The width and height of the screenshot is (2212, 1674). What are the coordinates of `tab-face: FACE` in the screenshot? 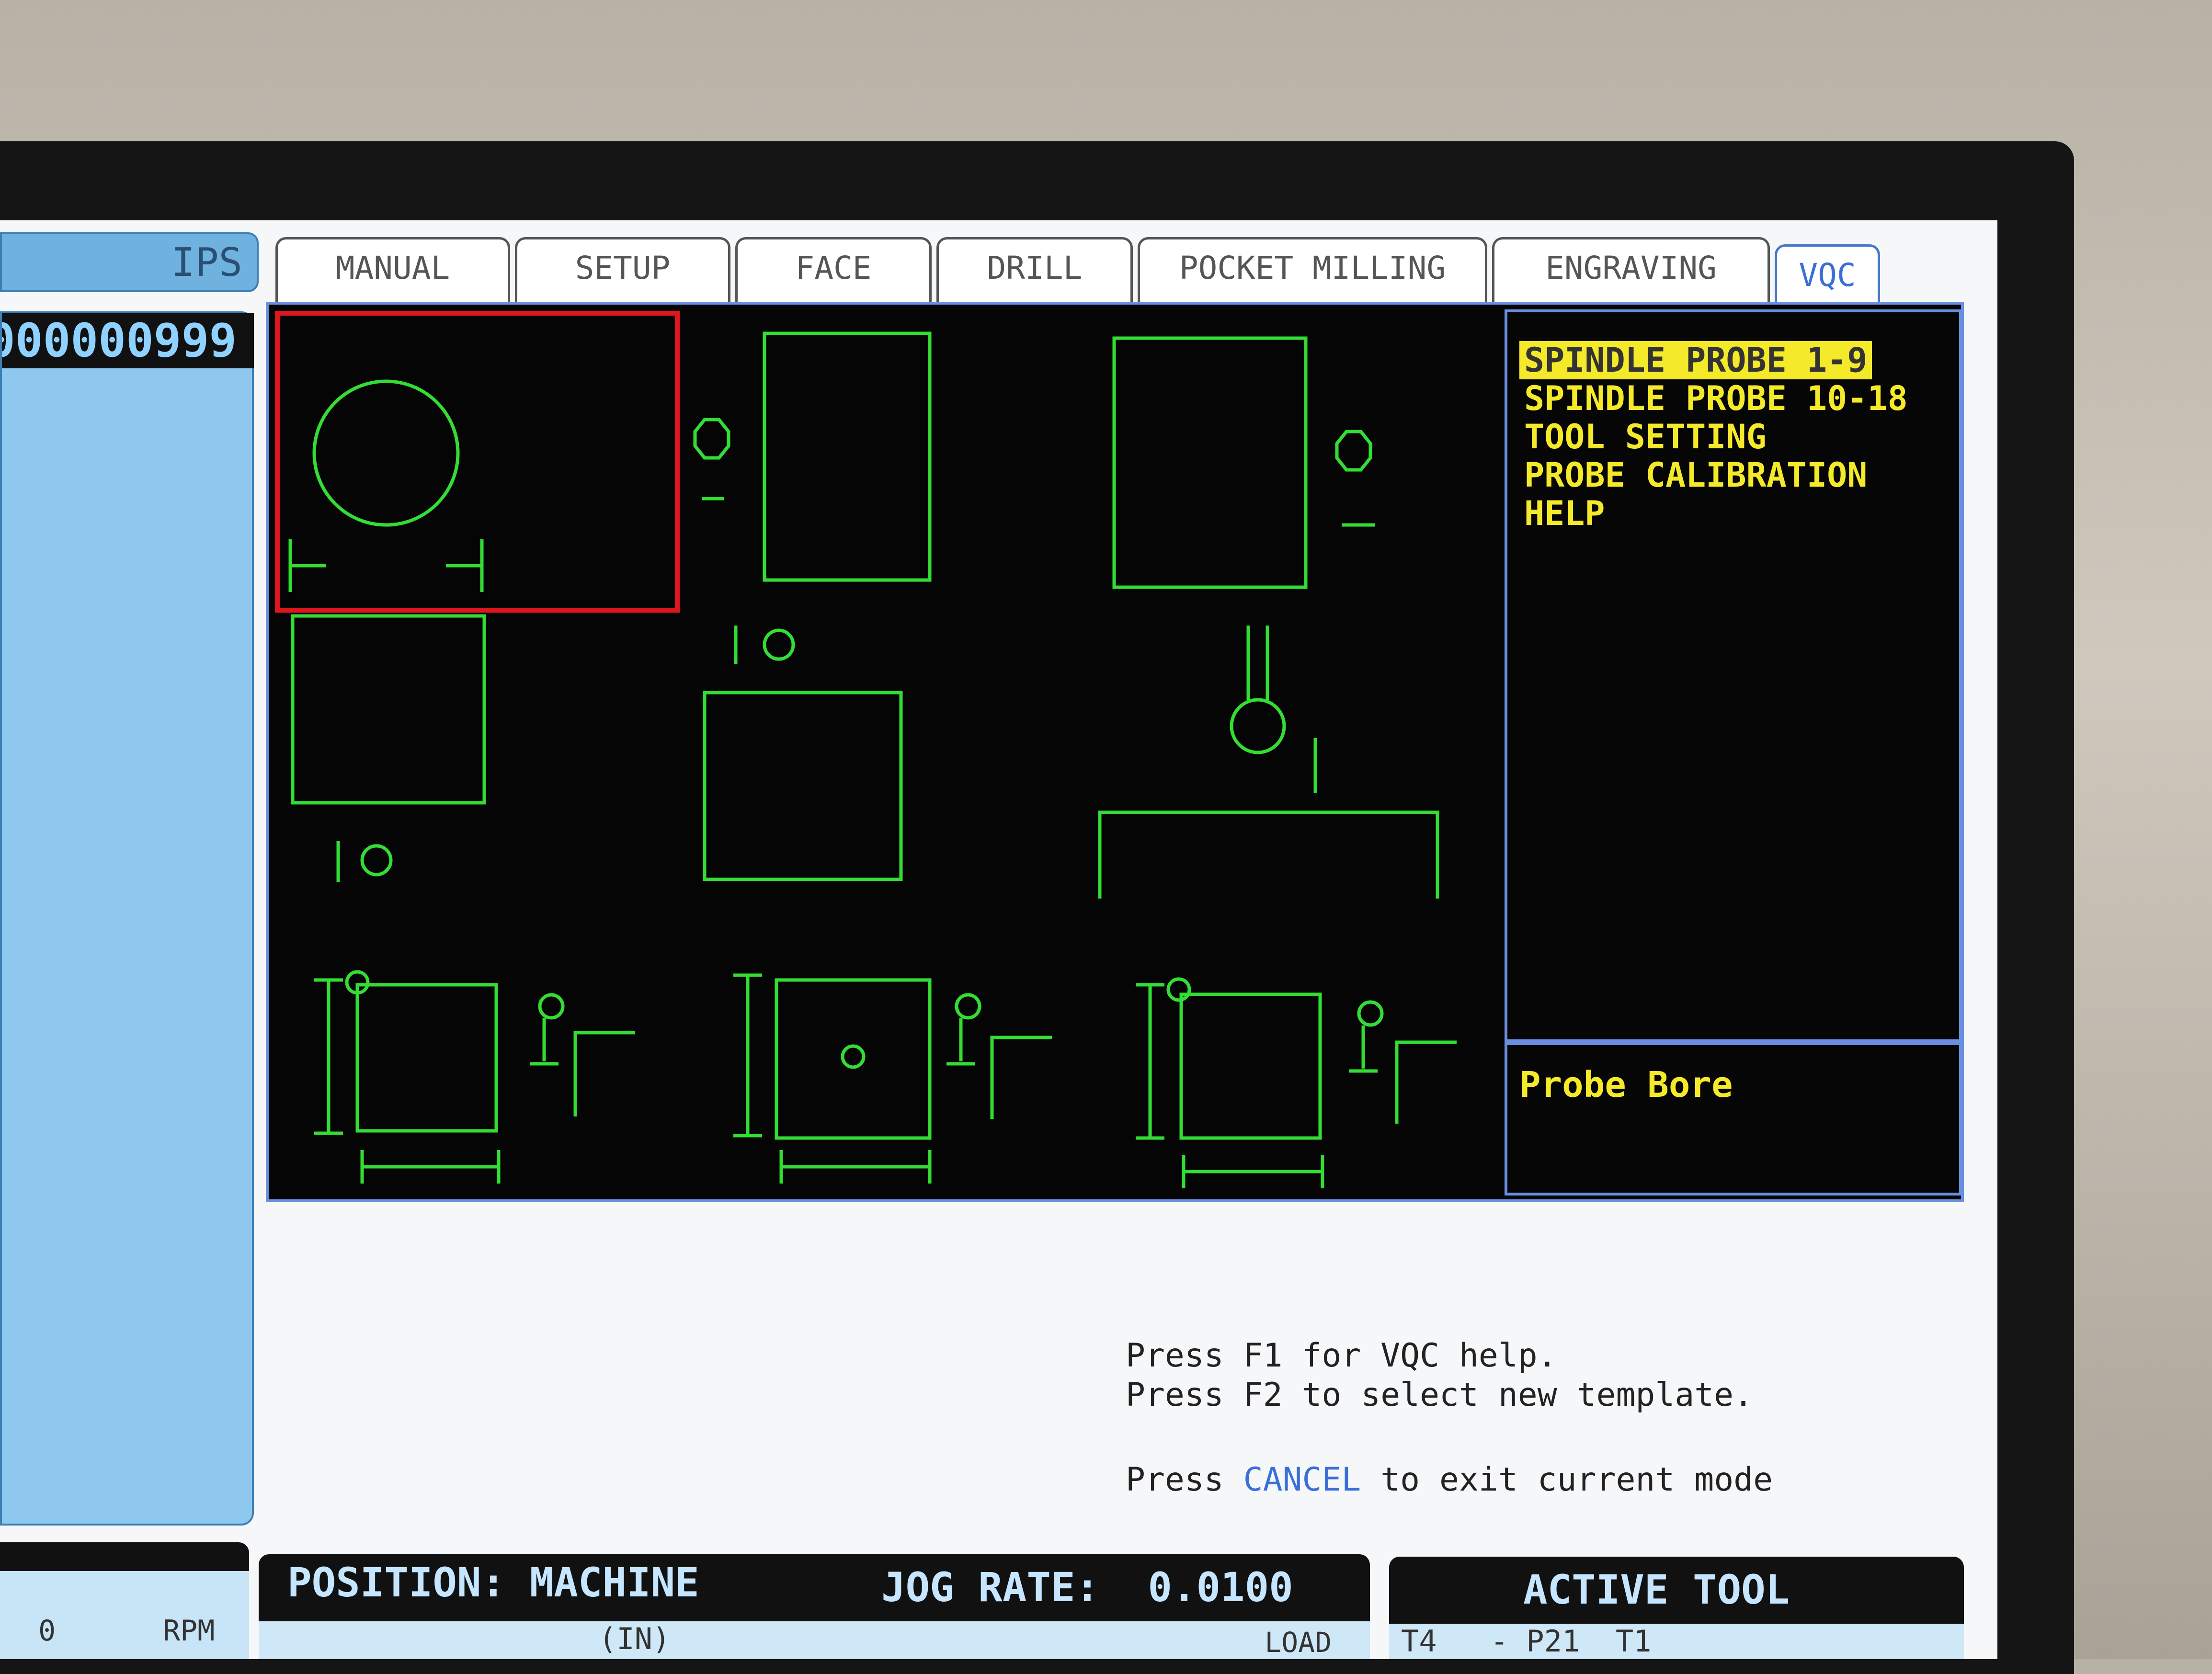 It's located at (833, 270).